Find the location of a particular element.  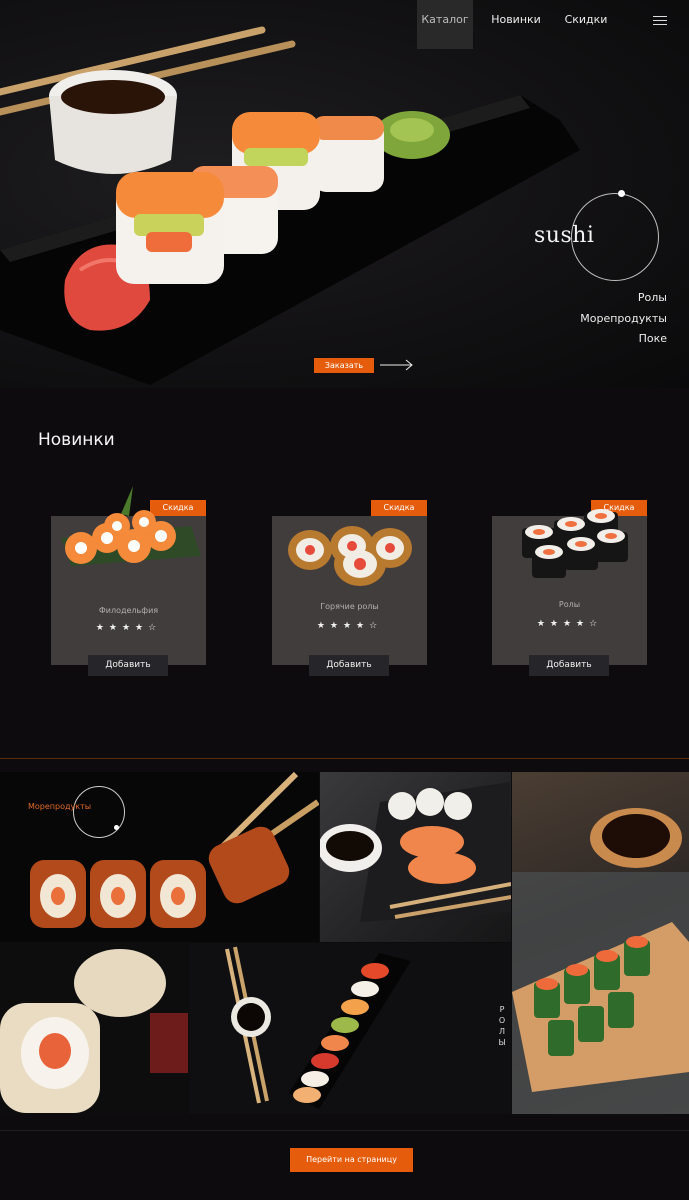

gallery-tile-sushi-set is located at coordinates (350, 1028).